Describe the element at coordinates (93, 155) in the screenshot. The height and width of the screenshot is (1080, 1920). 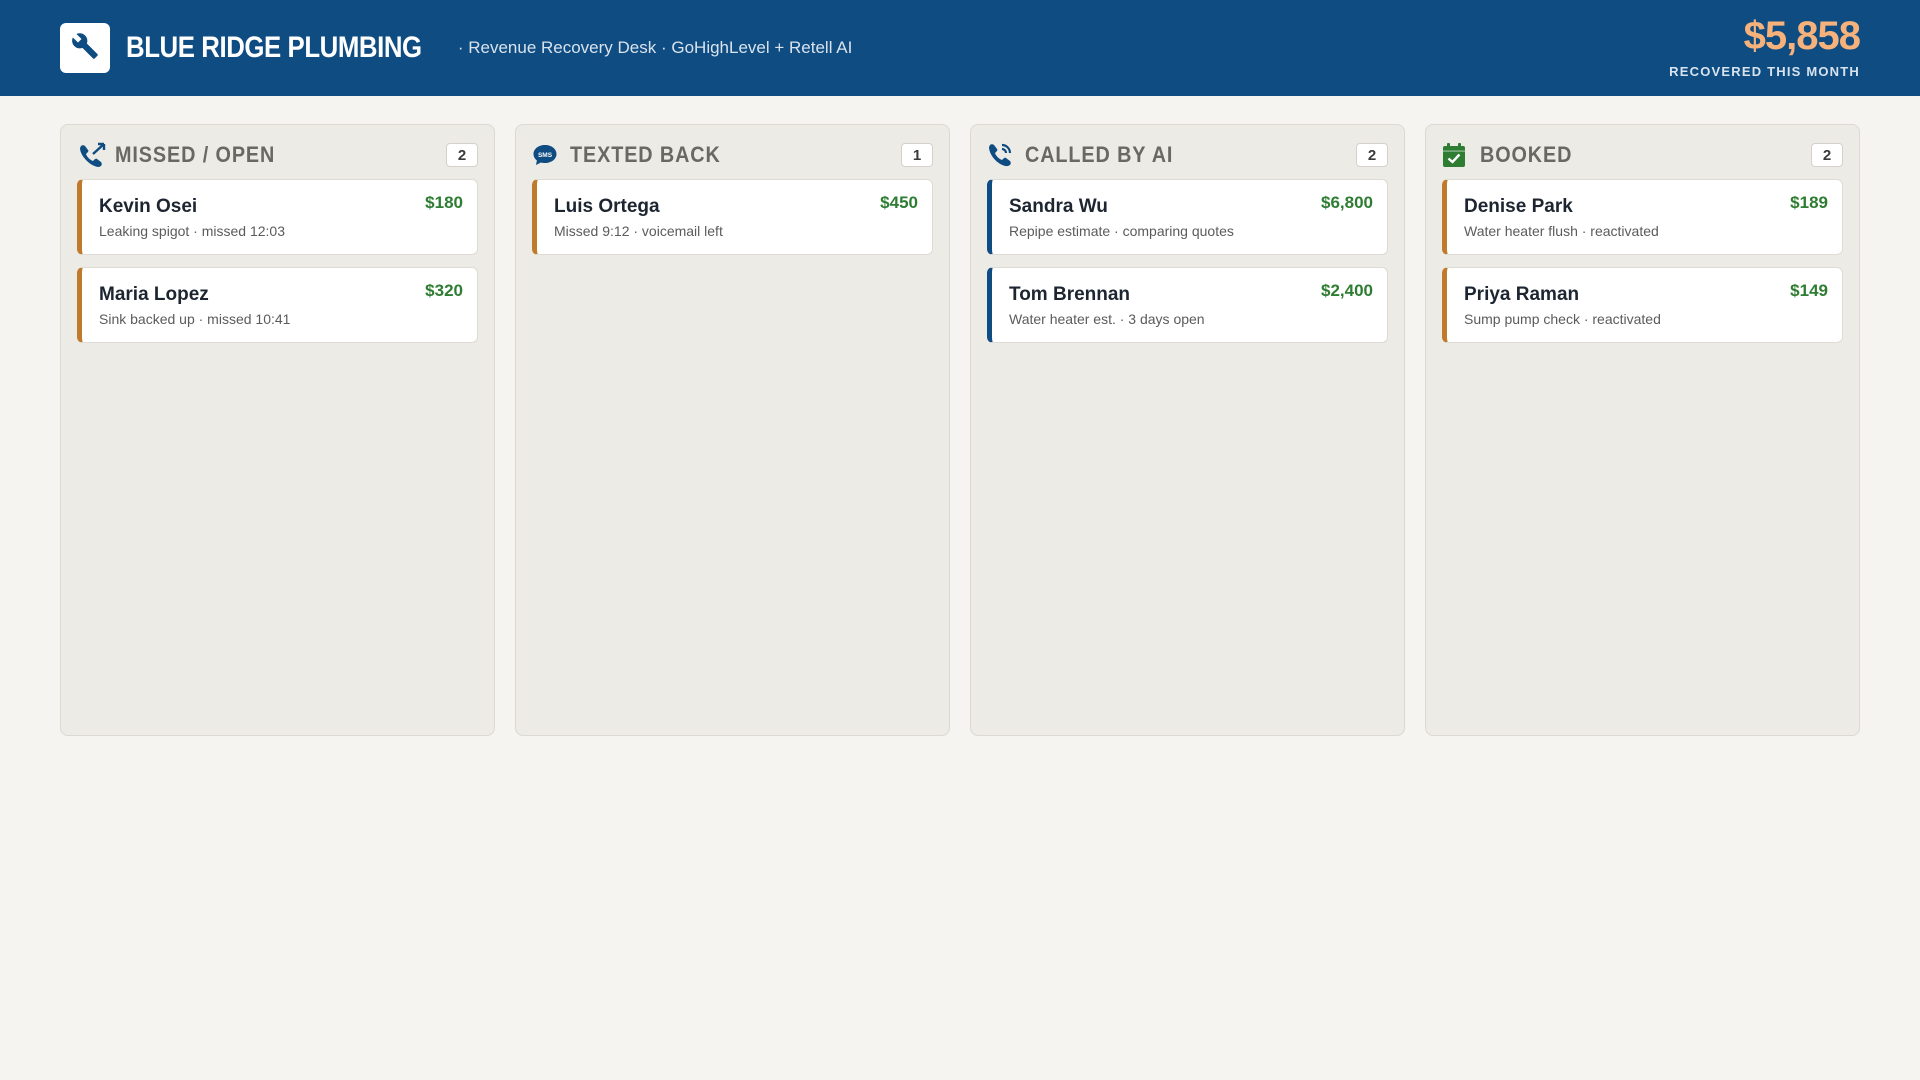
I see `missed-call-icon` at that location.